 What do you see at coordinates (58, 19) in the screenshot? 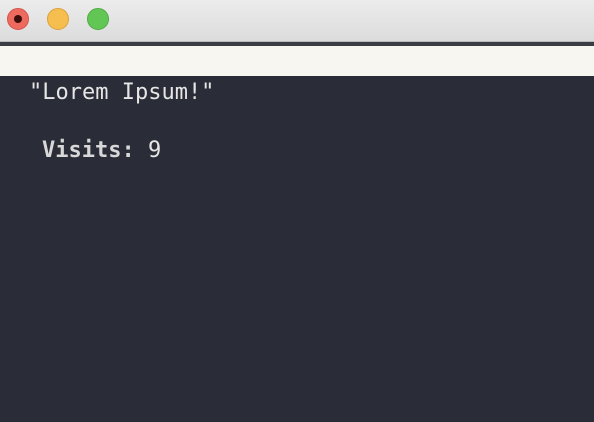
I see `minimize-button` at bounding box center [58, 19].